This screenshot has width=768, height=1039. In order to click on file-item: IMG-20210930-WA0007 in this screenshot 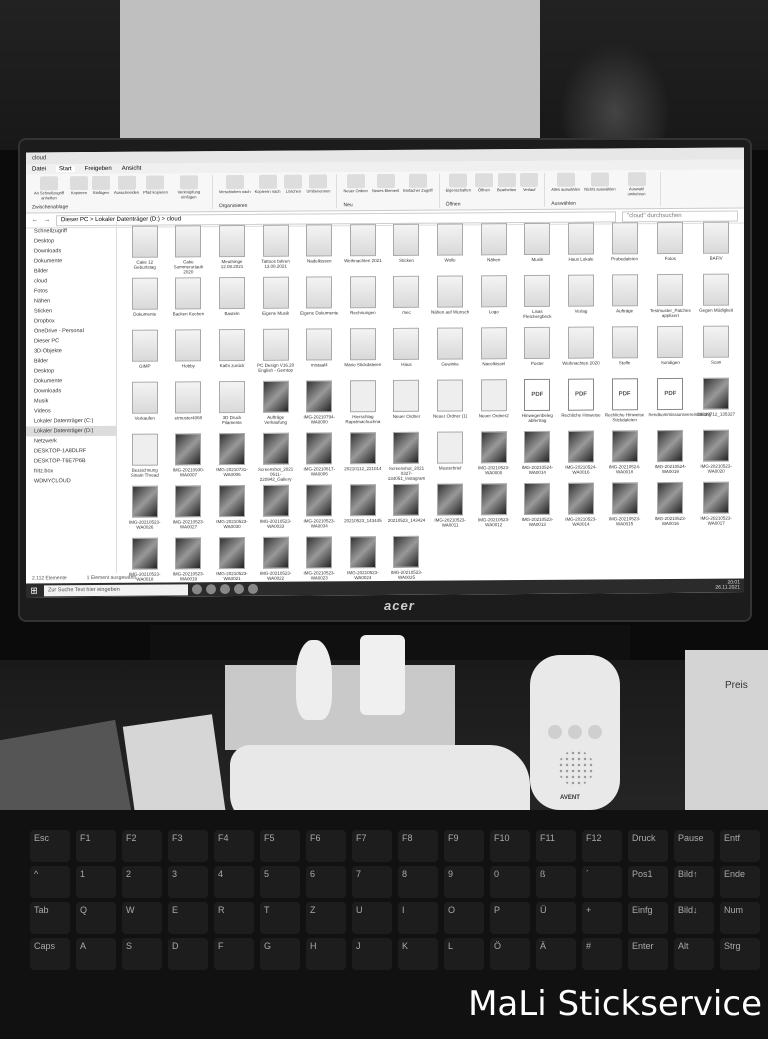, I will do `click(189, 459)`.